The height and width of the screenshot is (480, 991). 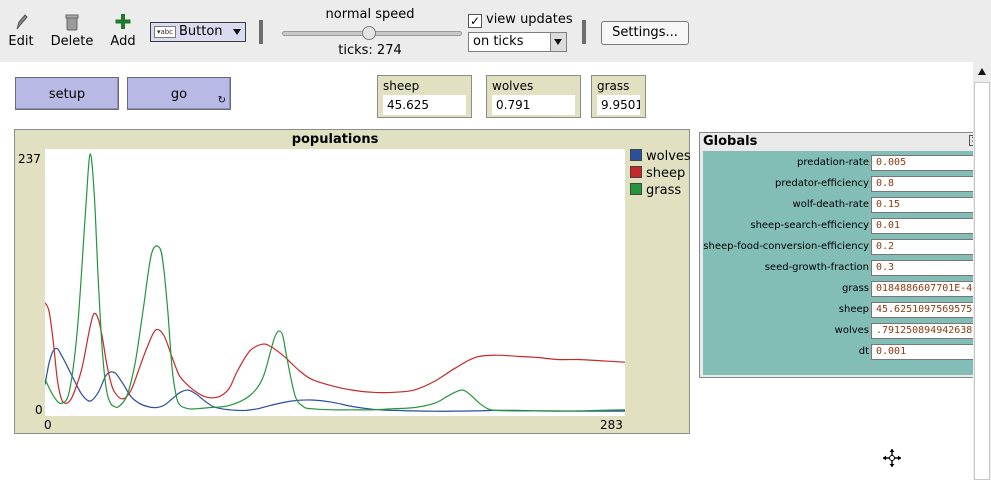 What do you see at coordinates (982, 281) in the screenshot?
I see `scrollbar-thumb` at bounding box center [982, 281].